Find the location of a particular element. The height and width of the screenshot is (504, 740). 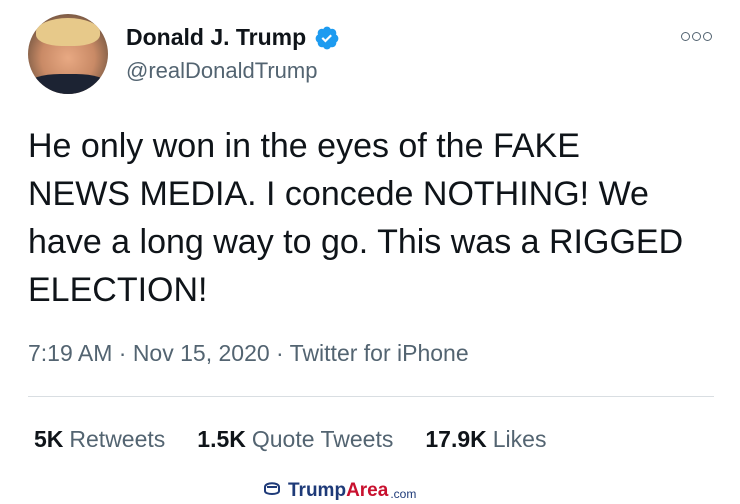

avatar-hair is located at coordinates (68, 32).